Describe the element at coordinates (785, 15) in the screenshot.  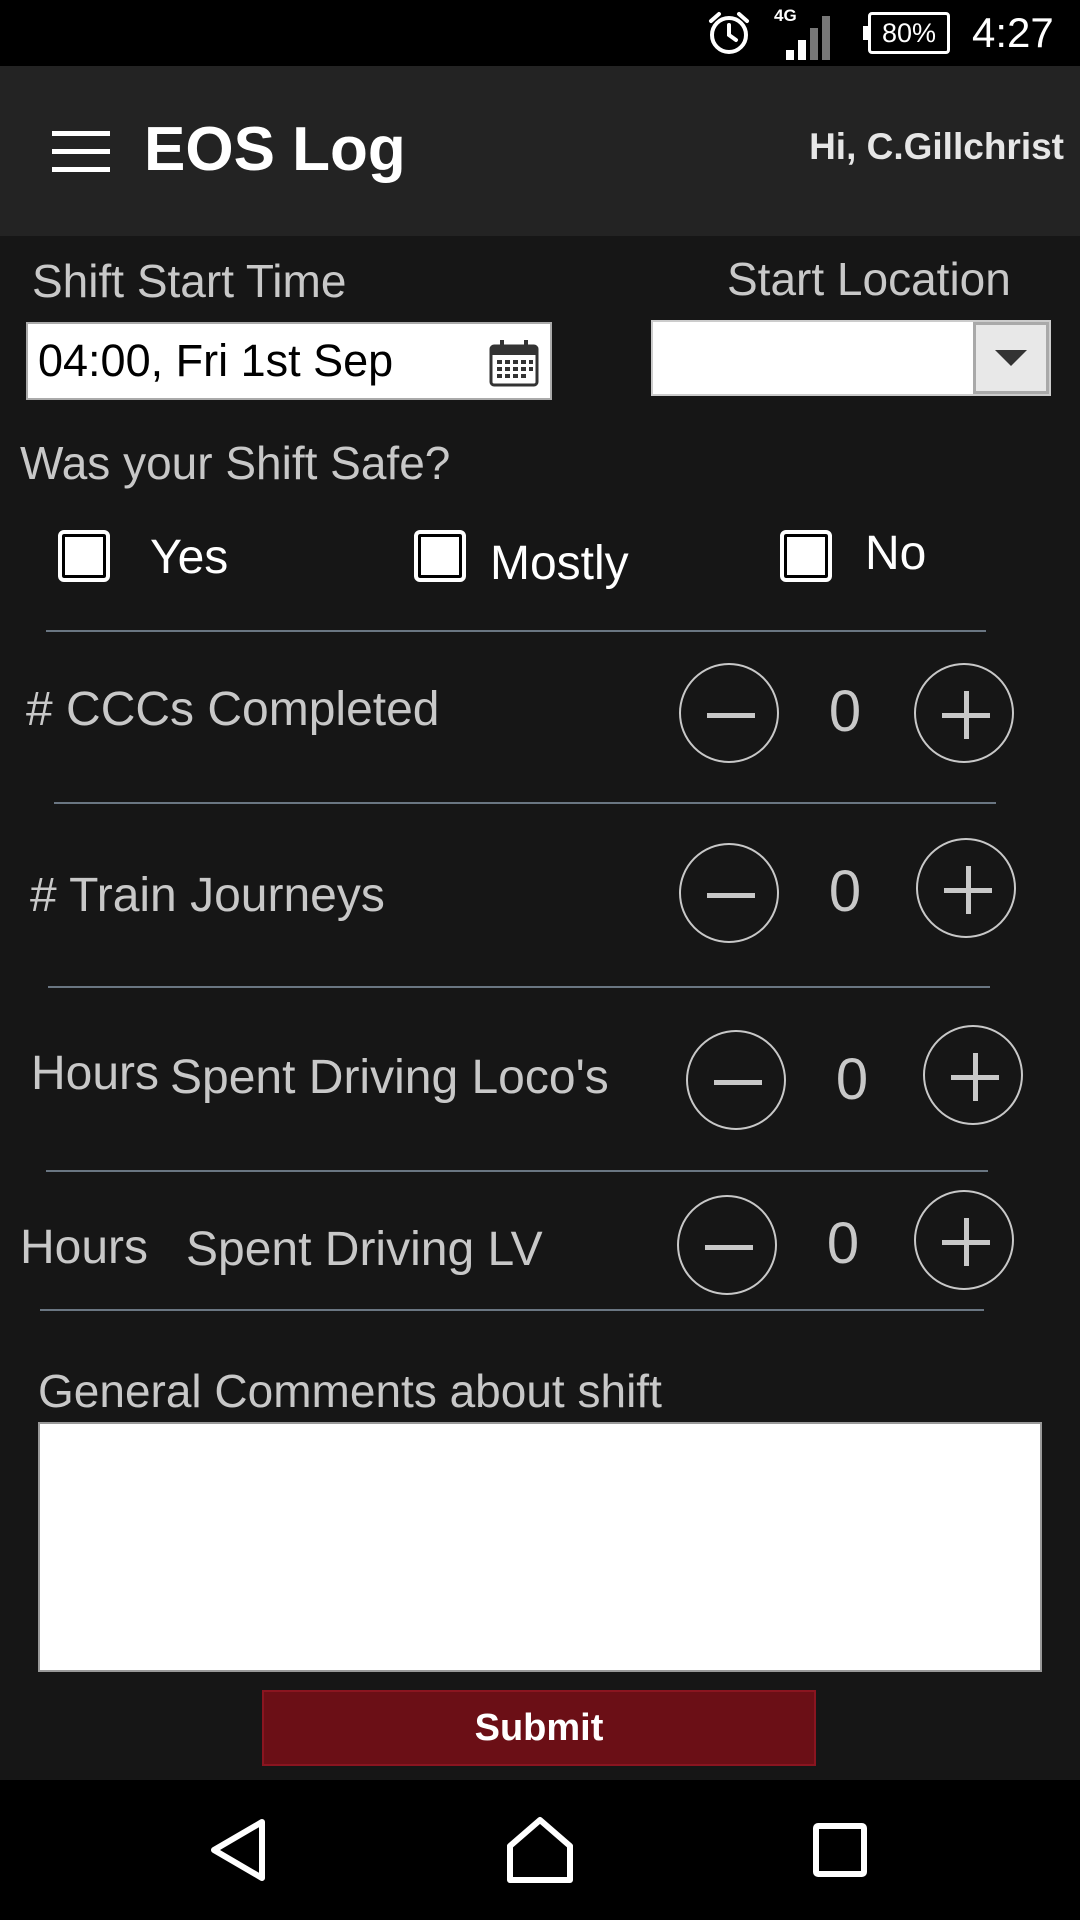
I see `network-type: 4G` at that location.